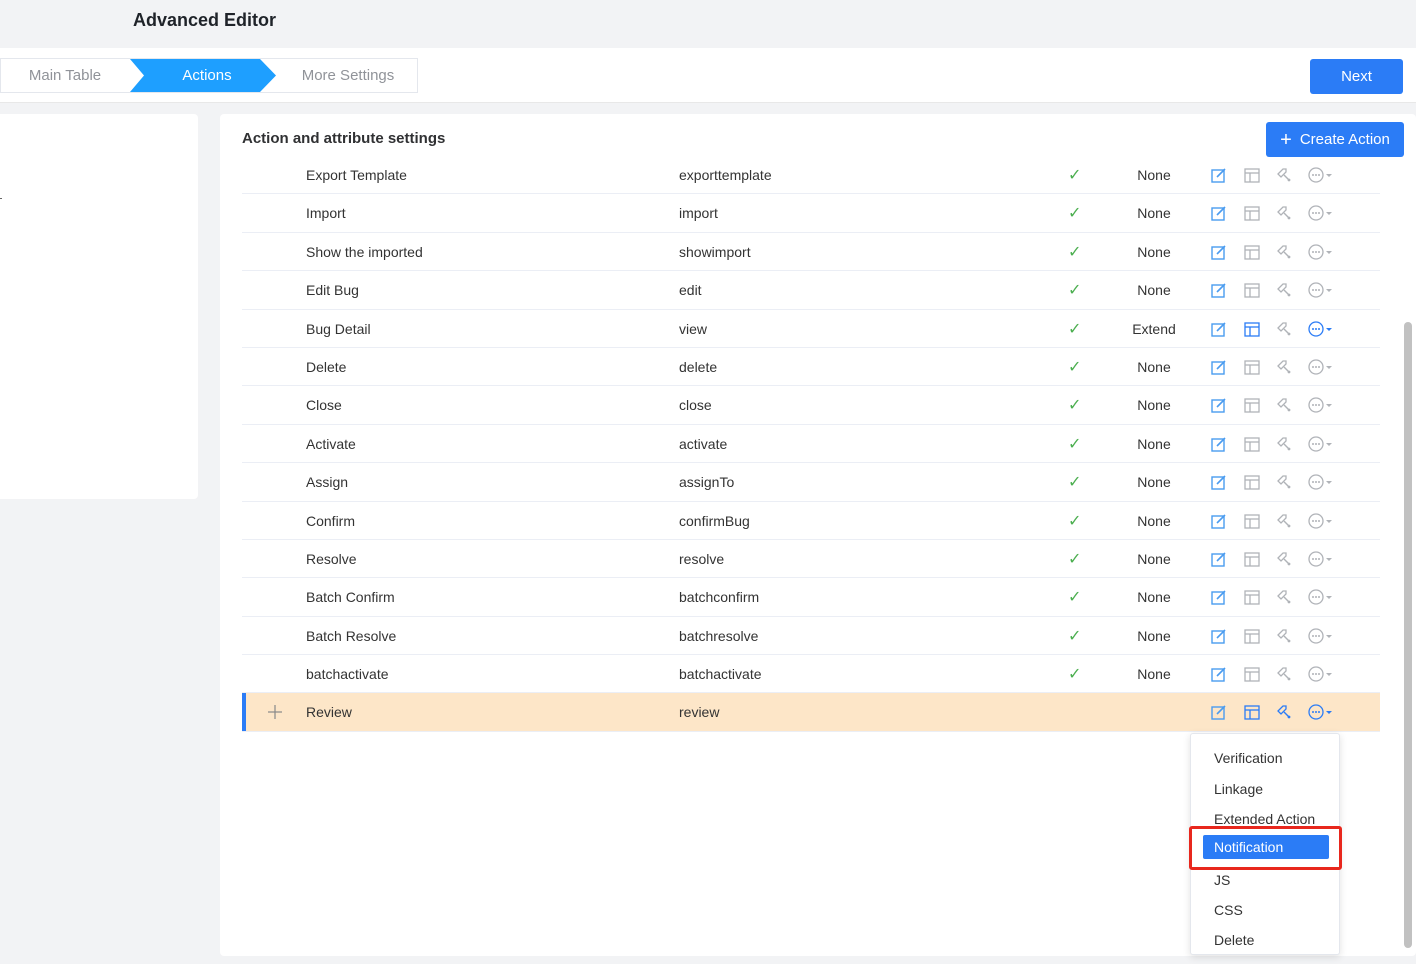 This screenshot has height=964, width=1416. Describe the element at coordinates (331, 520) in the screenshot. I see `action-name: Confirm` at that location.